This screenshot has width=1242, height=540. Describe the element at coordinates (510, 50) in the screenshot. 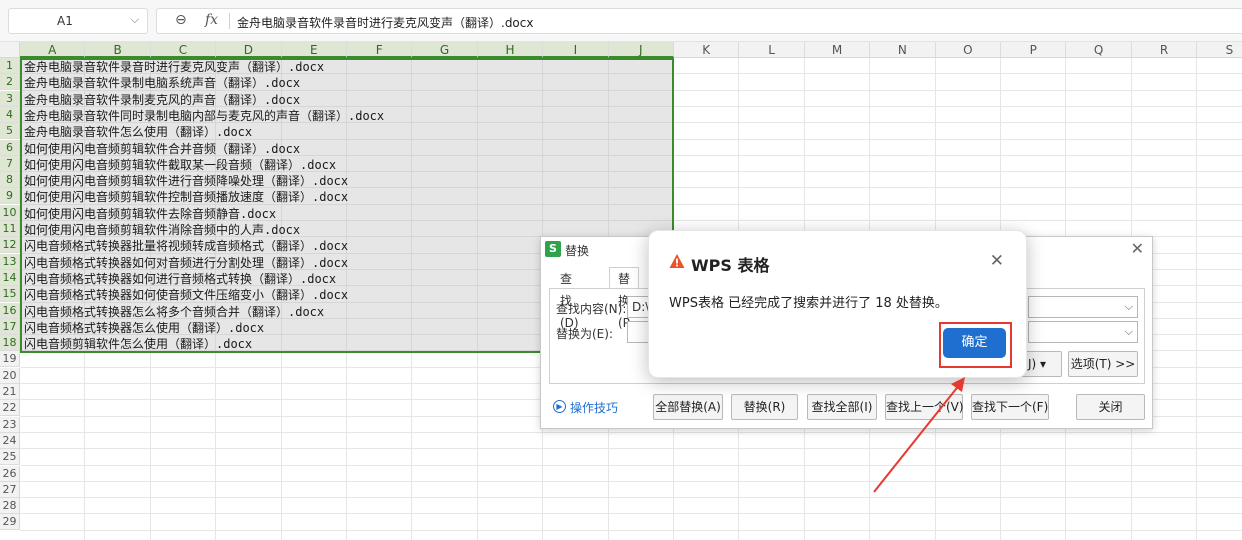

I see `column-header-h: H` at that location.